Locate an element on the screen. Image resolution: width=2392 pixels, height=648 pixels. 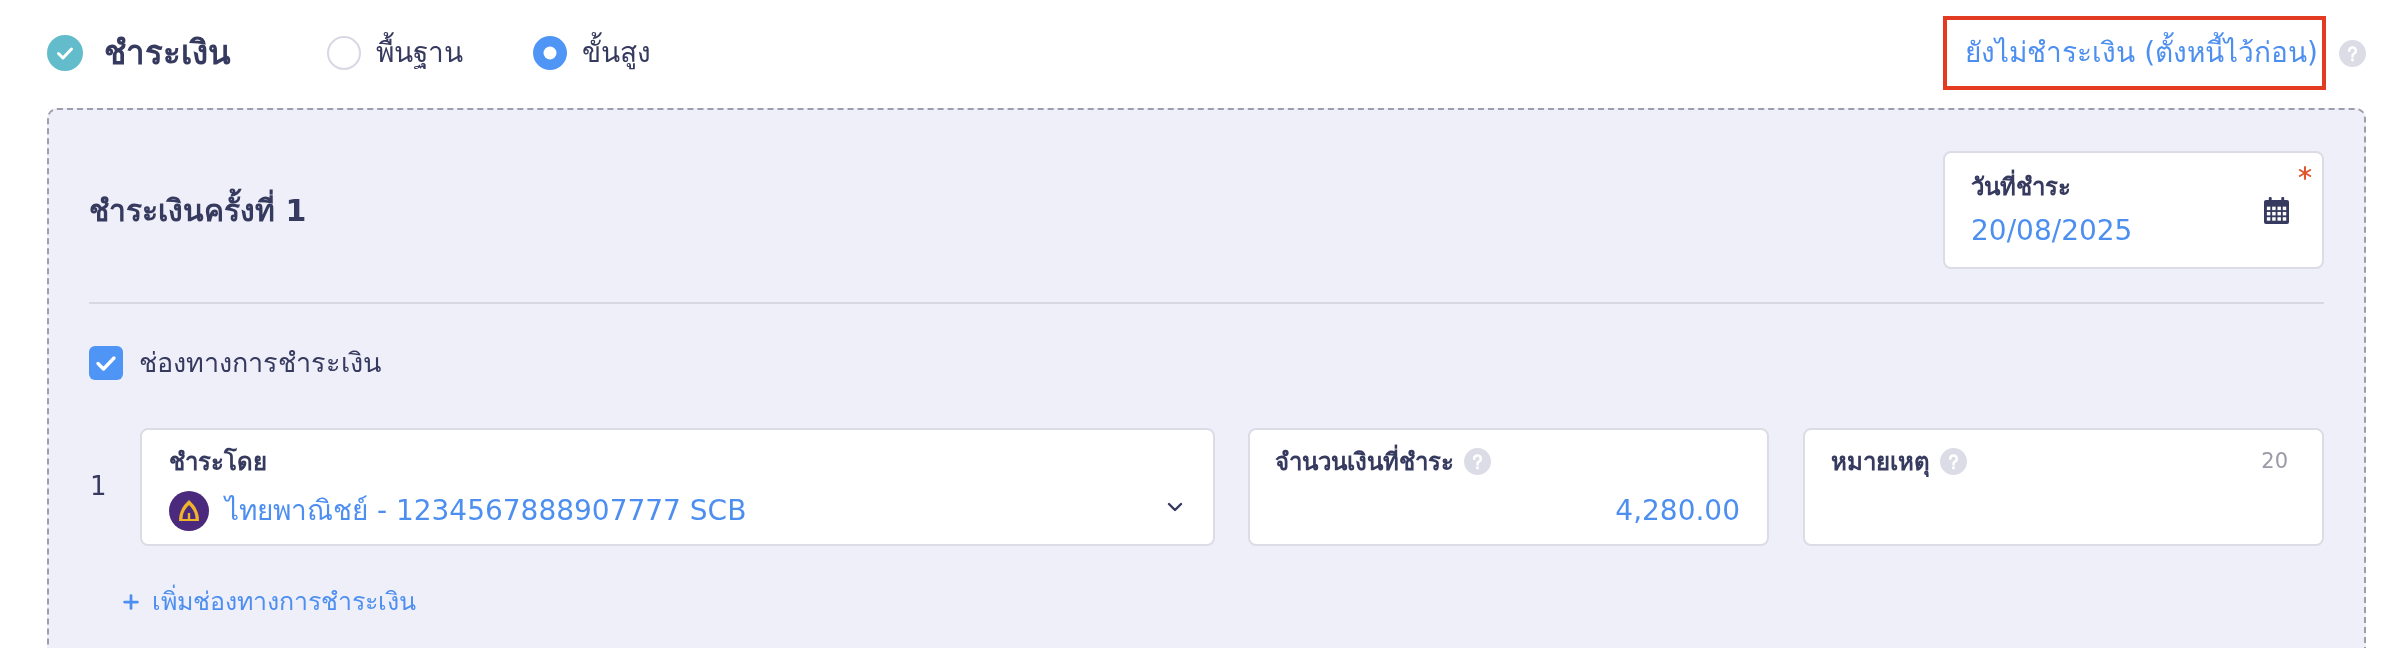
date-field: วันที่ชำระ 20/08/2025 is located at coordinates (2133, 210).